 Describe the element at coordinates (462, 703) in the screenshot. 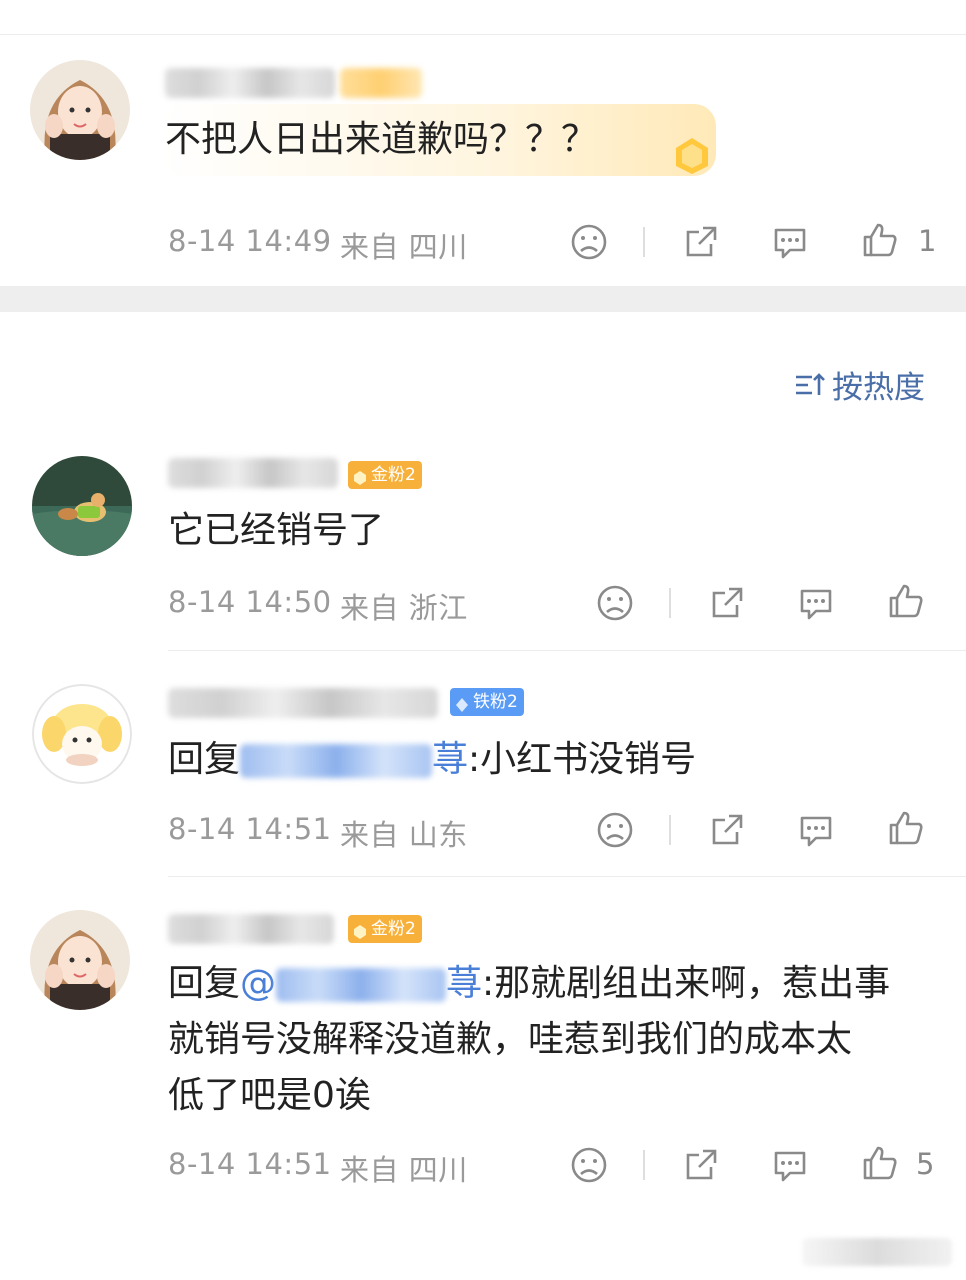

I see `diamond-icon` at that location.